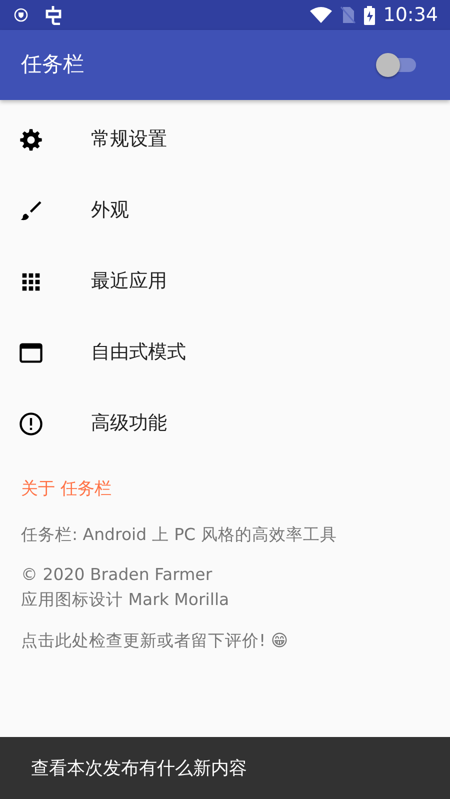  Describe the element at coordinates (225, 210) in the screenshot. I see `menu-item: 外观` at that location.